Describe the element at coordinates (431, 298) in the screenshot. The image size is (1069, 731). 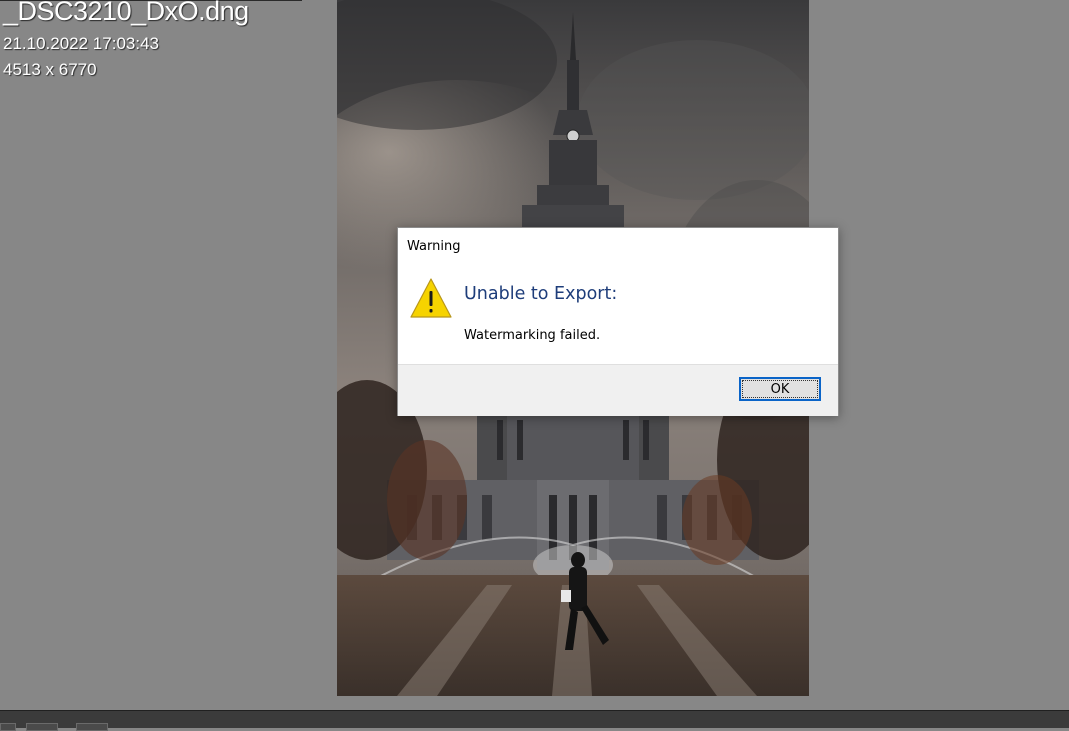
I see `warning-icon` at that location.